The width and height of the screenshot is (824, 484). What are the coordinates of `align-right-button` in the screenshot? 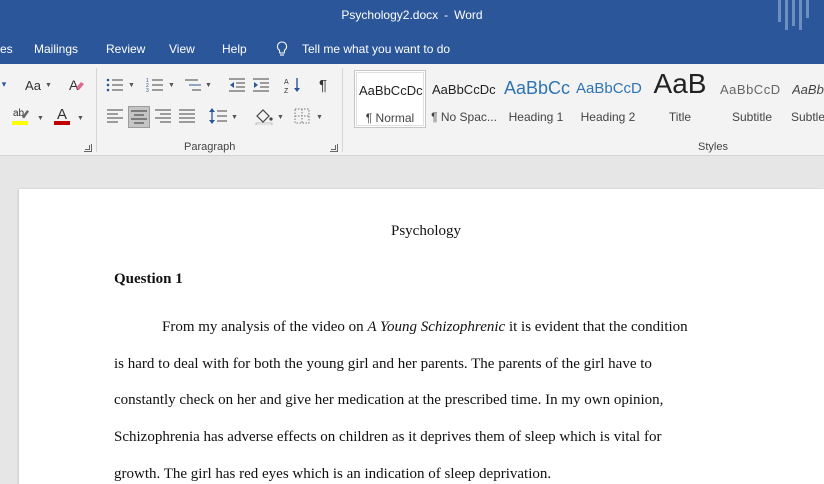 It's located at (163, 116).